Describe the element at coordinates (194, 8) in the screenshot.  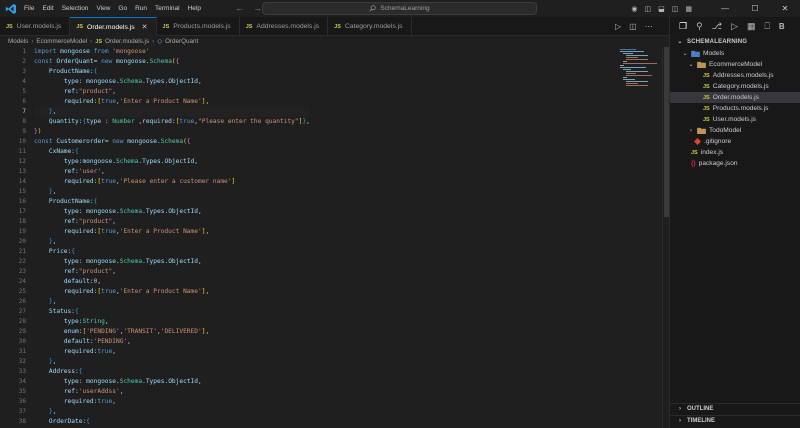
I see `menu-help: Help` at that location.